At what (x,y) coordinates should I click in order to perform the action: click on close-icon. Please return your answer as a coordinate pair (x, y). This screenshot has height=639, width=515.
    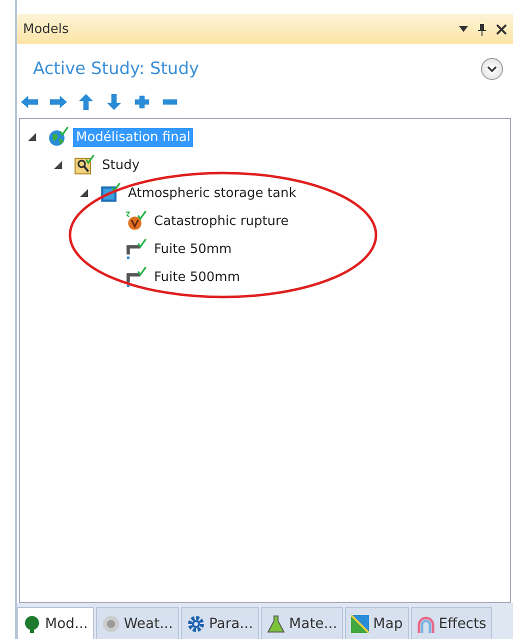
    Looking at the image, I should click on (501, 29).